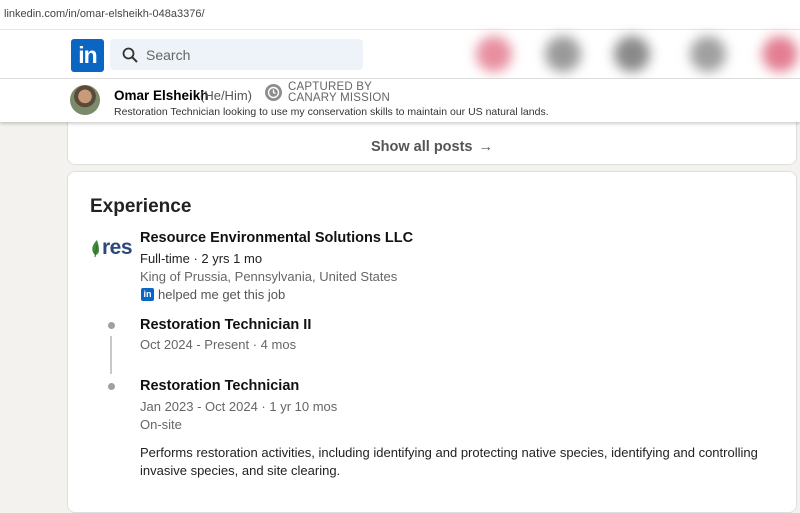  What do you see at coordinates (421, 147) in the screenshot?
I see `show-all-posts-label: Show all posts` at bounding box center [421, 147].